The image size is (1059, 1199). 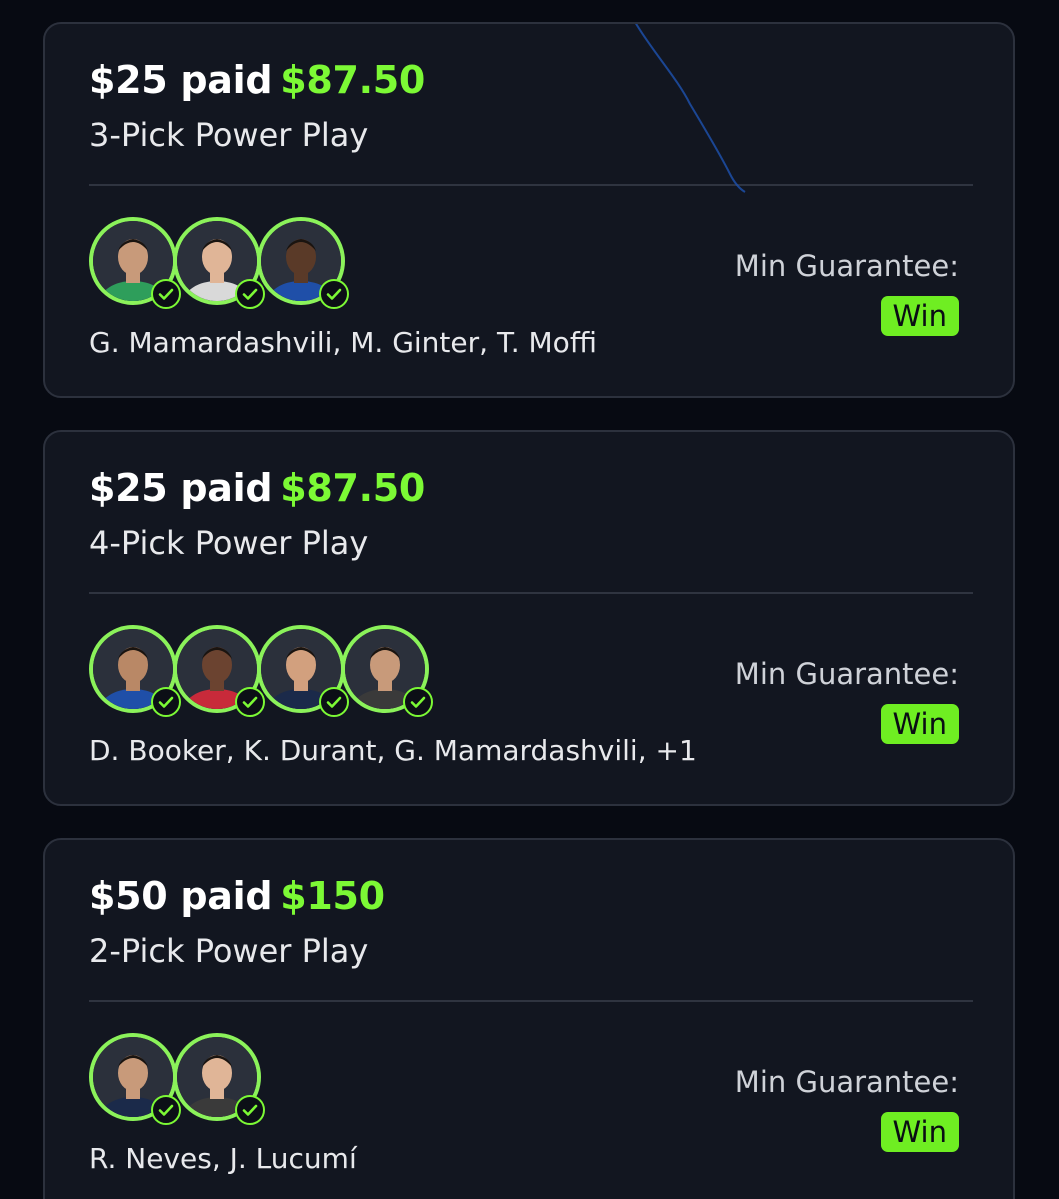 I want to click on entry-headline: $50 paid $150, so click(x=237, y=896).